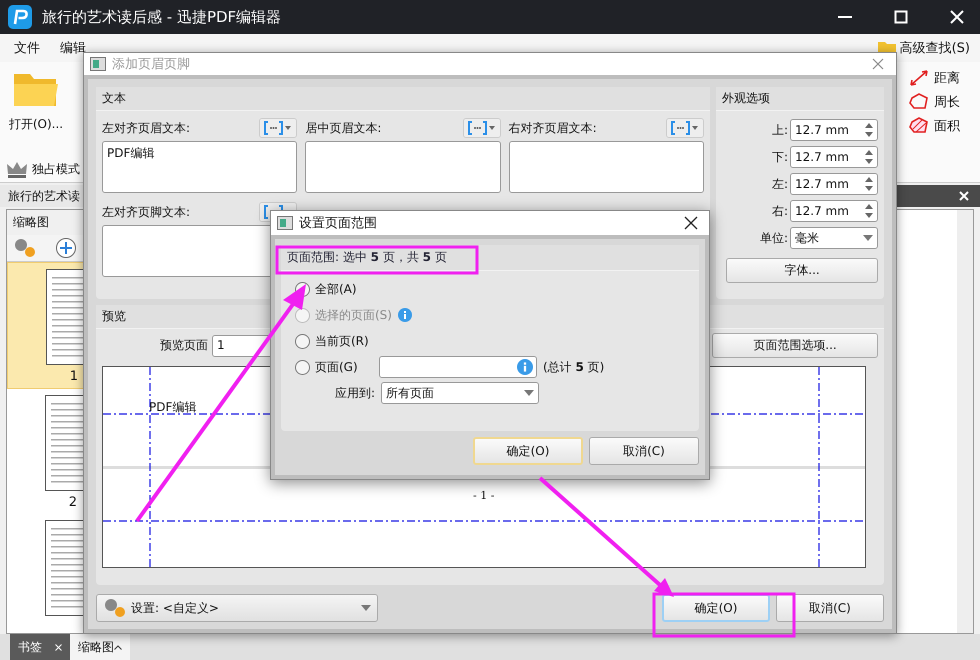  Describe the element at coordinates (845, 17) in the screenshot. I see `minimize-icon` at that location.